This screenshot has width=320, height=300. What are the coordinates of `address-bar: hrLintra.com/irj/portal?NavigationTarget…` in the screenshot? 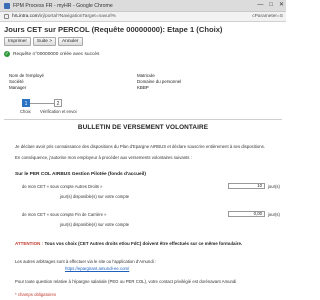 It's located at (143, 17).